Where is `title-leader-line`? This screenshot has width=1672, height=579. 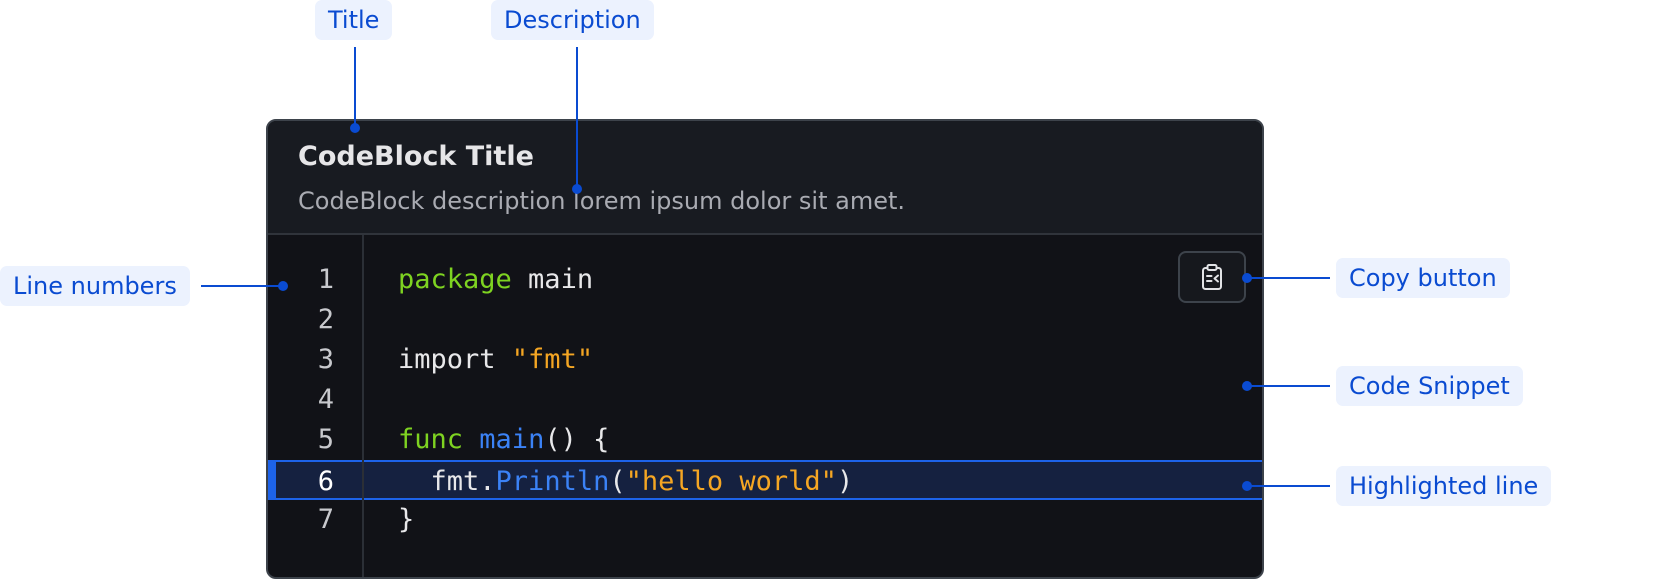 title-leader-line is located at coordinates (355, 87).